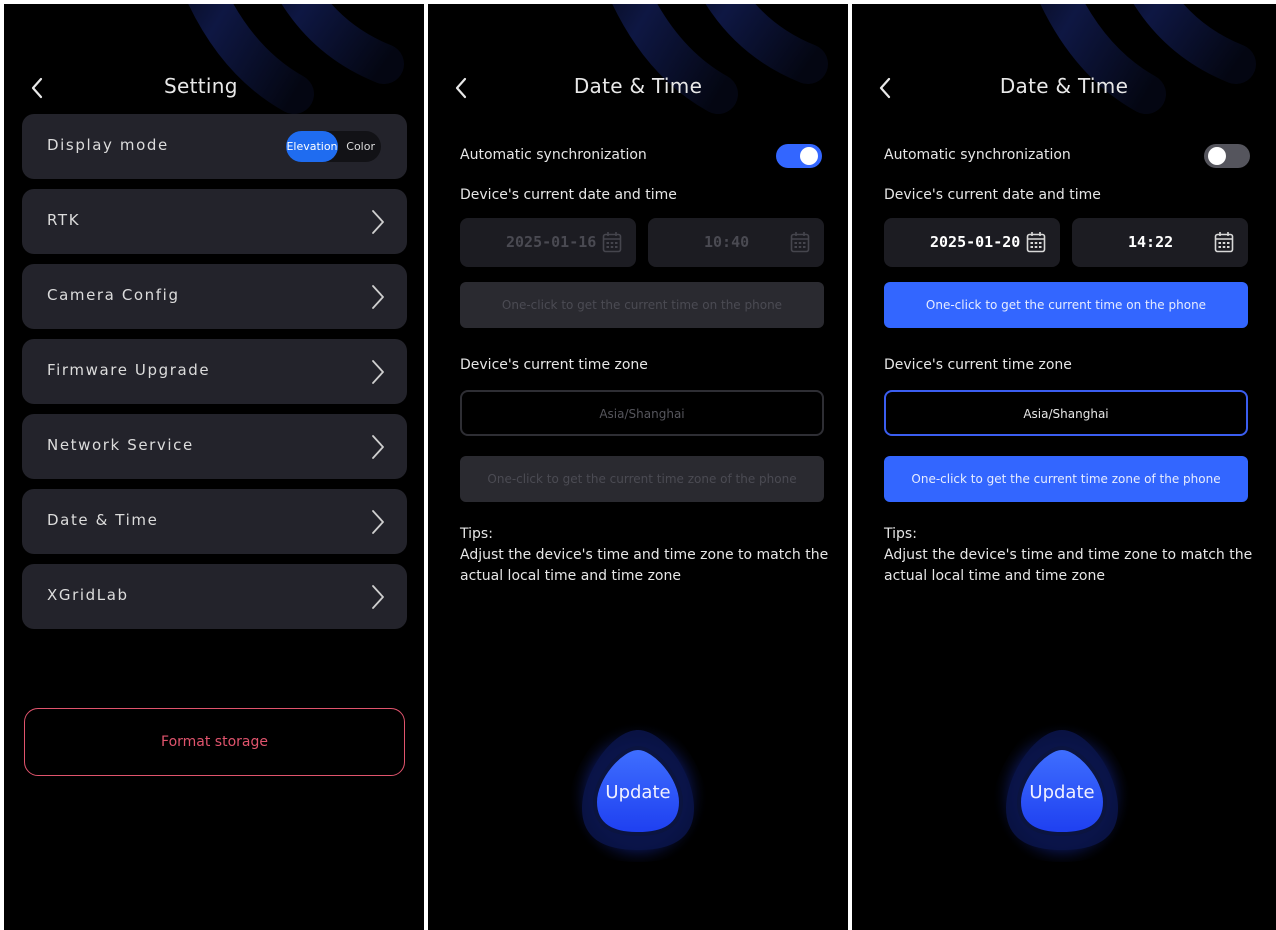 The width and height of the screenshot is (1276, 930). I want to click on menu-item-network-service: Network Service, so click(214, 446).